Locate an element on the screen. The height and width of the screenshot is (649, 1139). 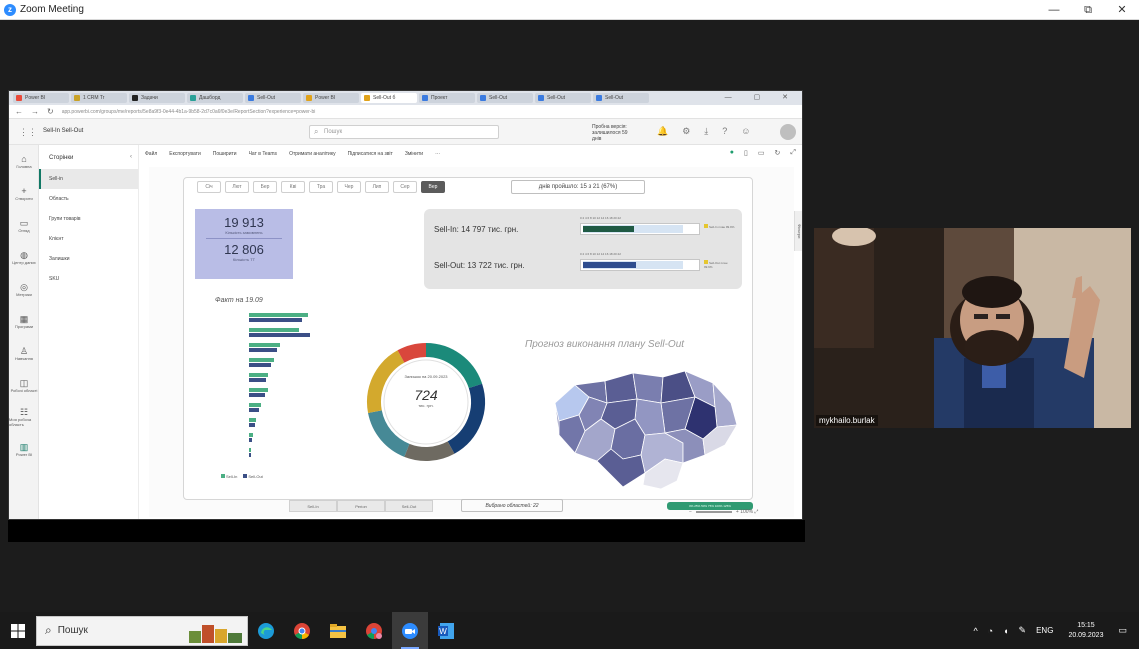
collapse-pages-icon: ‹ is located at coordinates (131, 157).